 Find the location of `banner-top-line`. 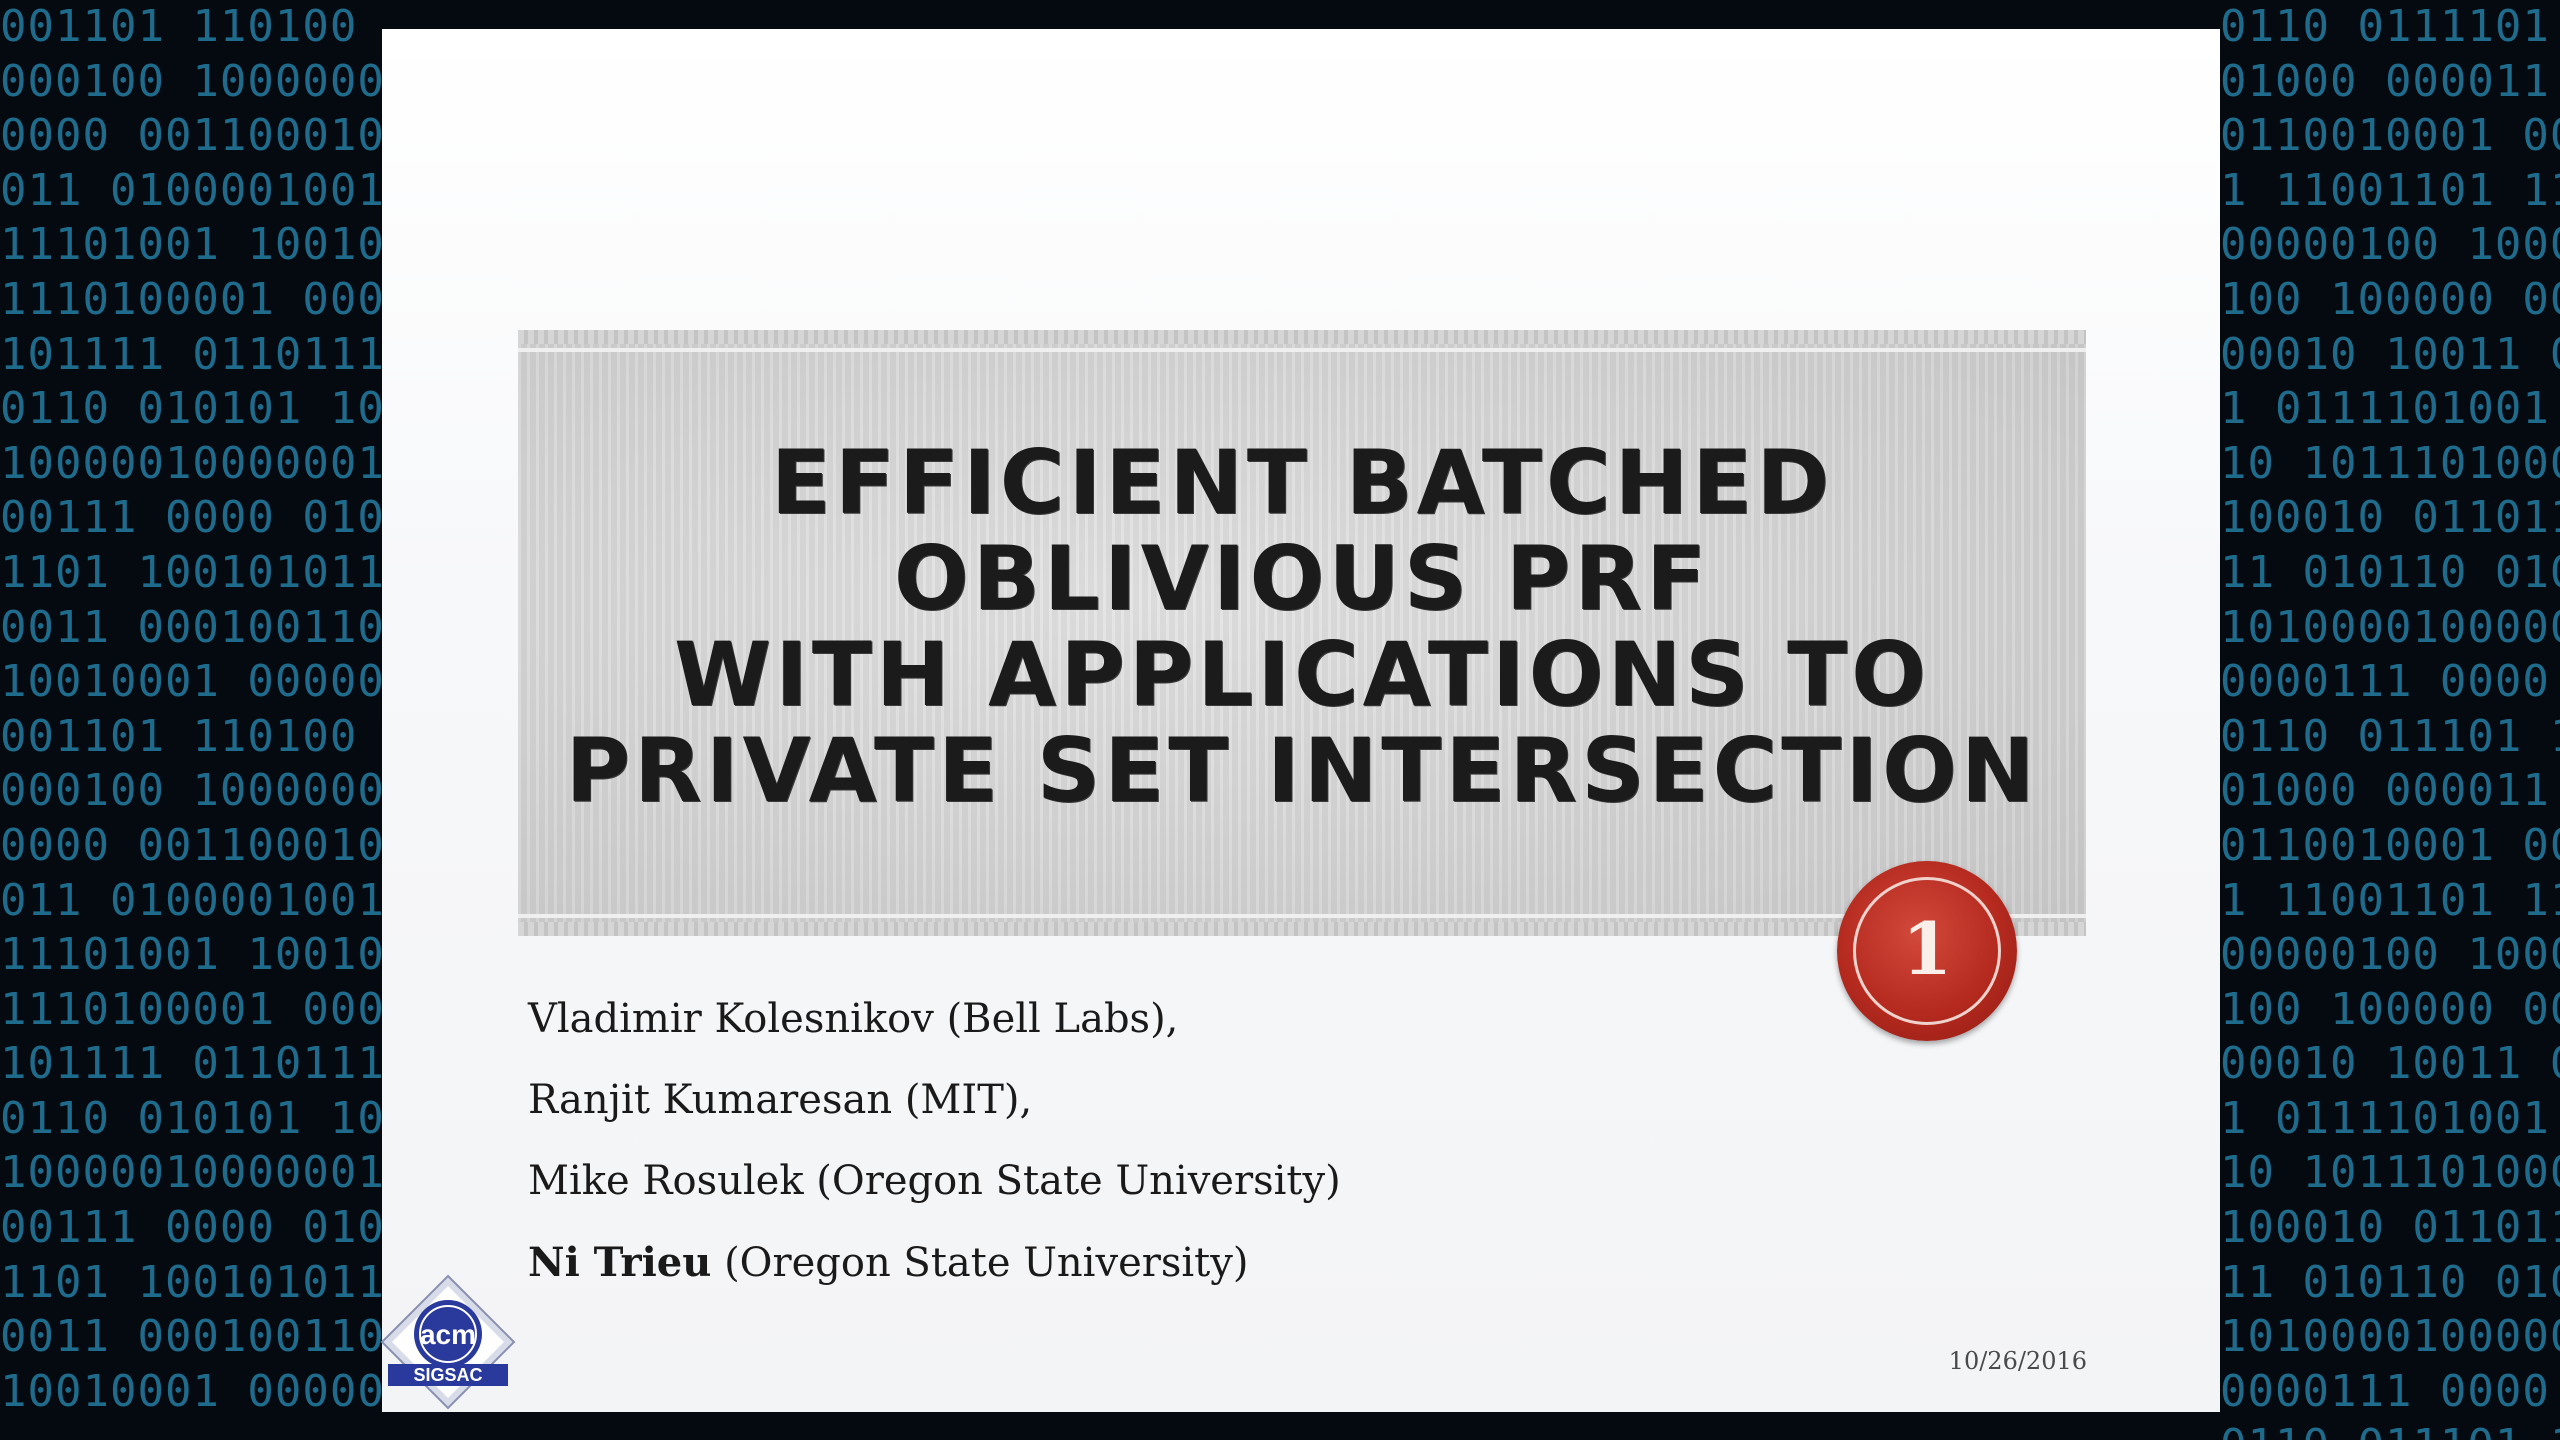

banner-top-line is located at coordinates (1302, 350).